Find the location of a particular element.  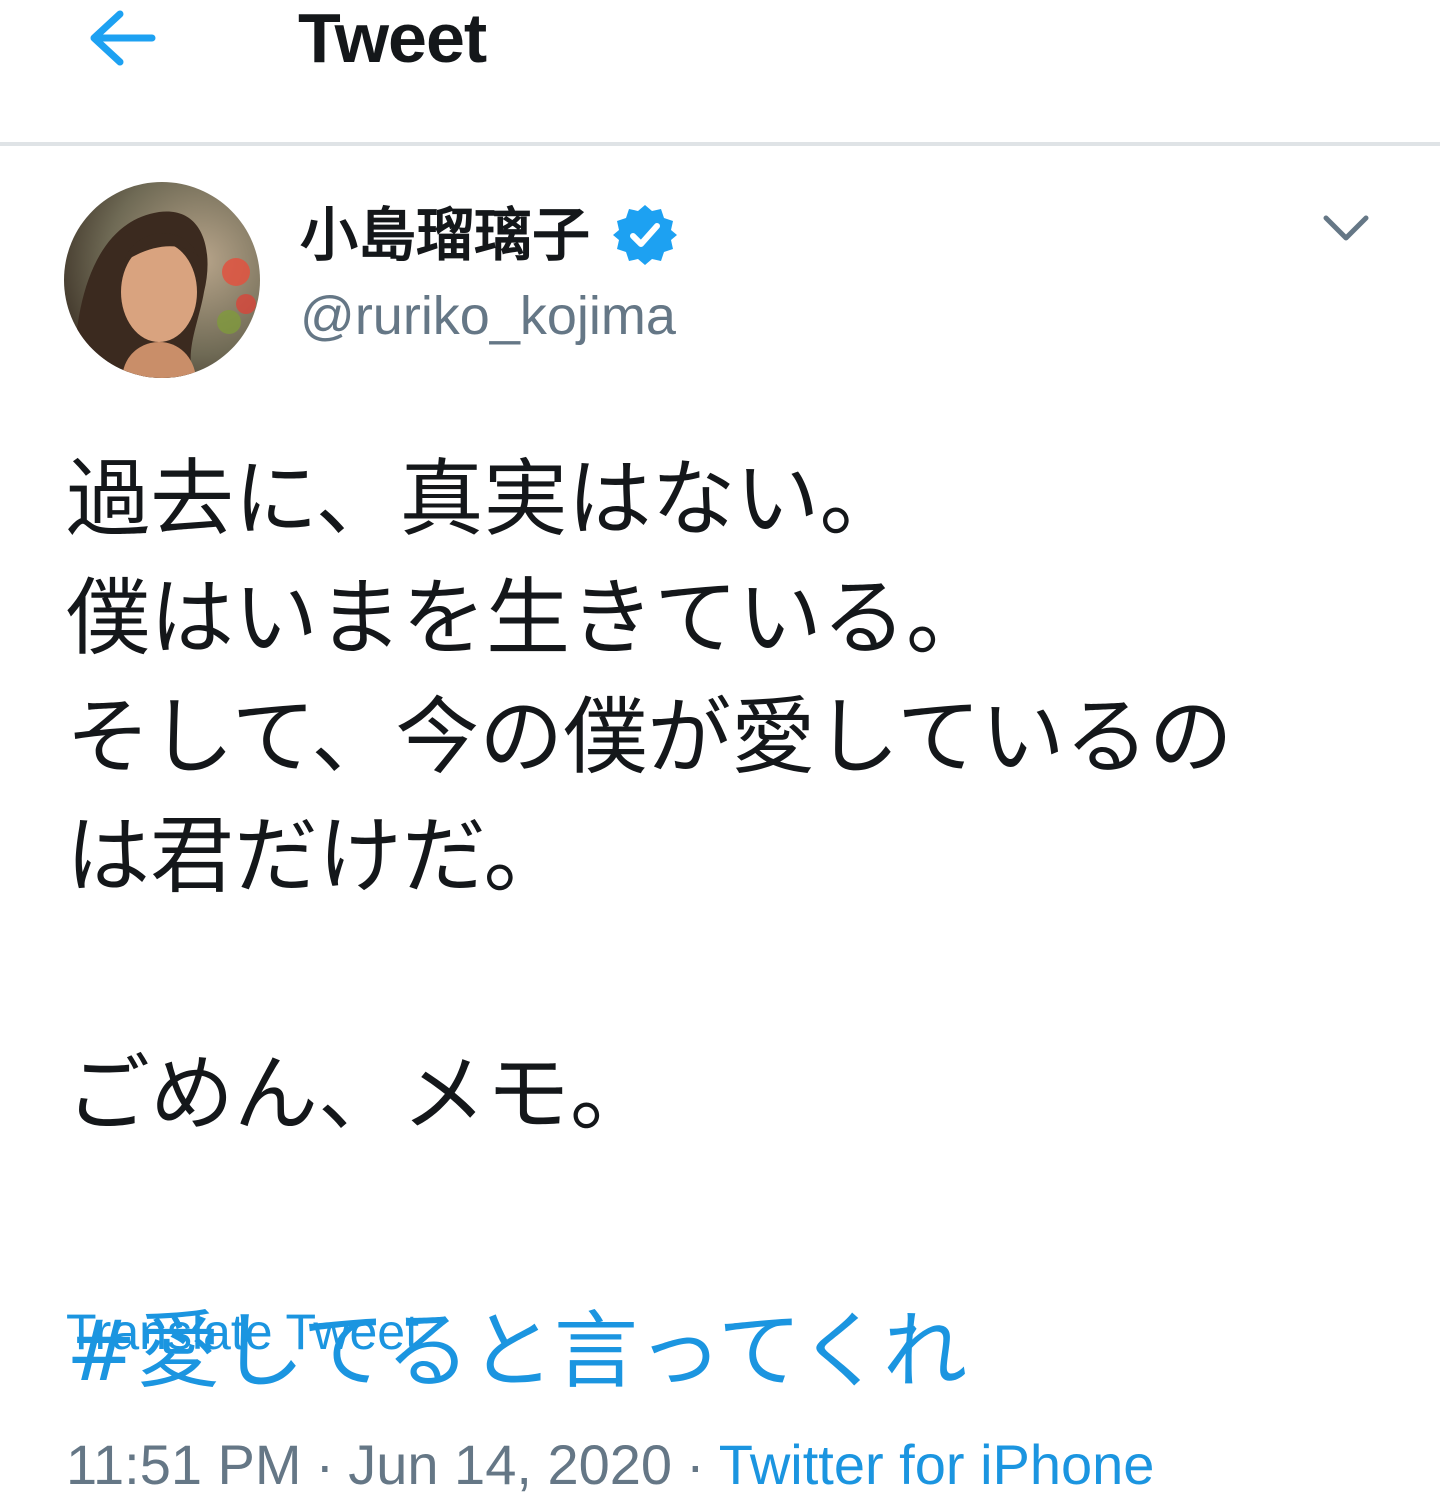

tweet-date: Jun 14, 2020 is located at coordinates (510, 1464).